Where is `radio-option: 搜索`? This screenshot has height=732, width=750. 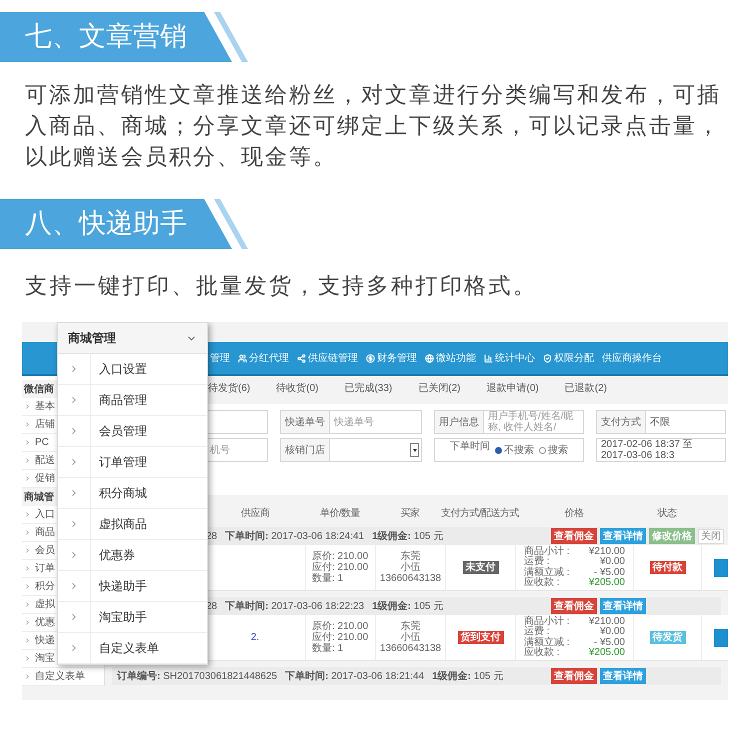 radio-option: 搜索 is located at coordinates (553, 450).